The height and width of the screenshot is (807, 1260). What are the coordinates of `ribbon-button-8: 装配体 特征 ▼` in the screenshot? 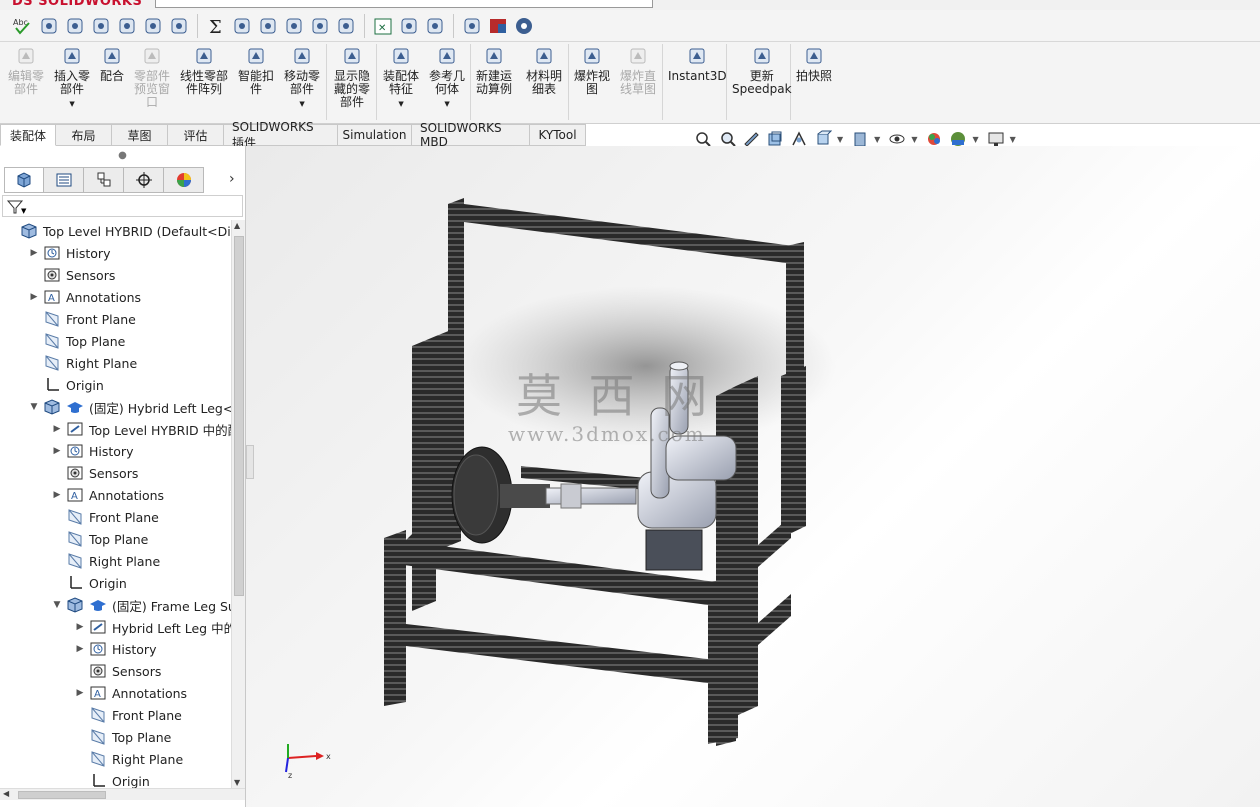 It's located at (401, 78).